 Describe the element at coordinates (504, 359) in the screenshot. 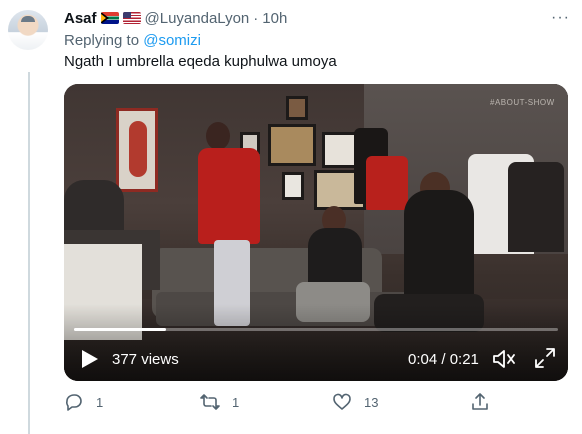

I see `mute-icon` at that location.